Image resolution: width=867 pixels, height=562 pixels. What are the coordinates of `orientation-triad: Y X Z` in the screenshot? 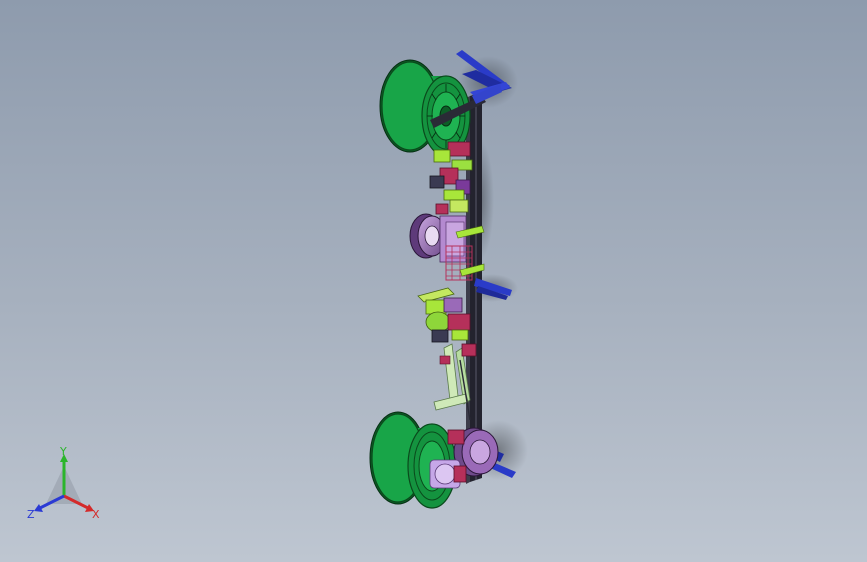 It's located at (63, 483).